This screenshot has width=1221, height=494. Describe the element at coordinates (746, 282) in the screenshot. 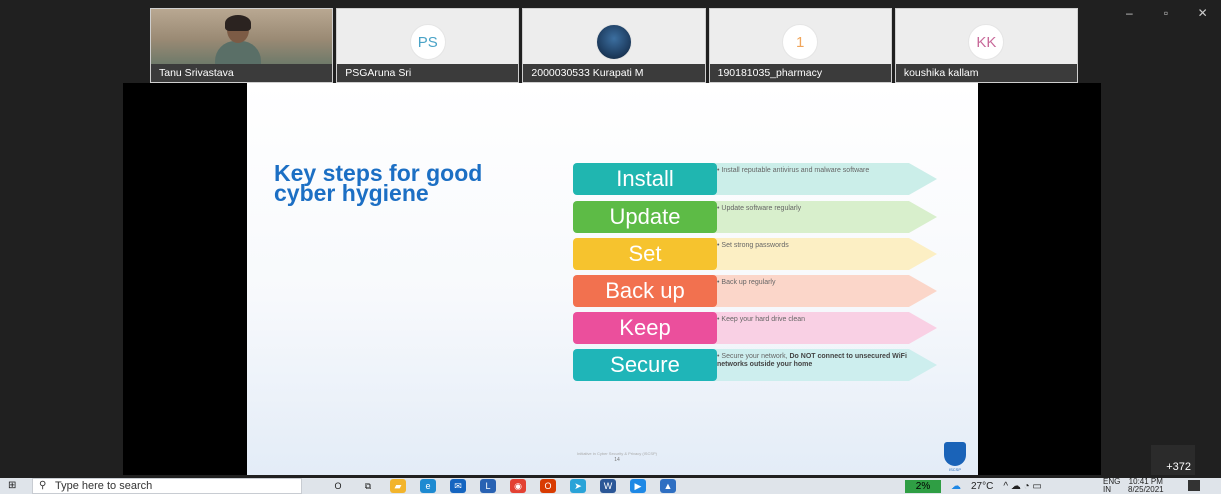

I see `step-description: • Back up regularly` at that location.